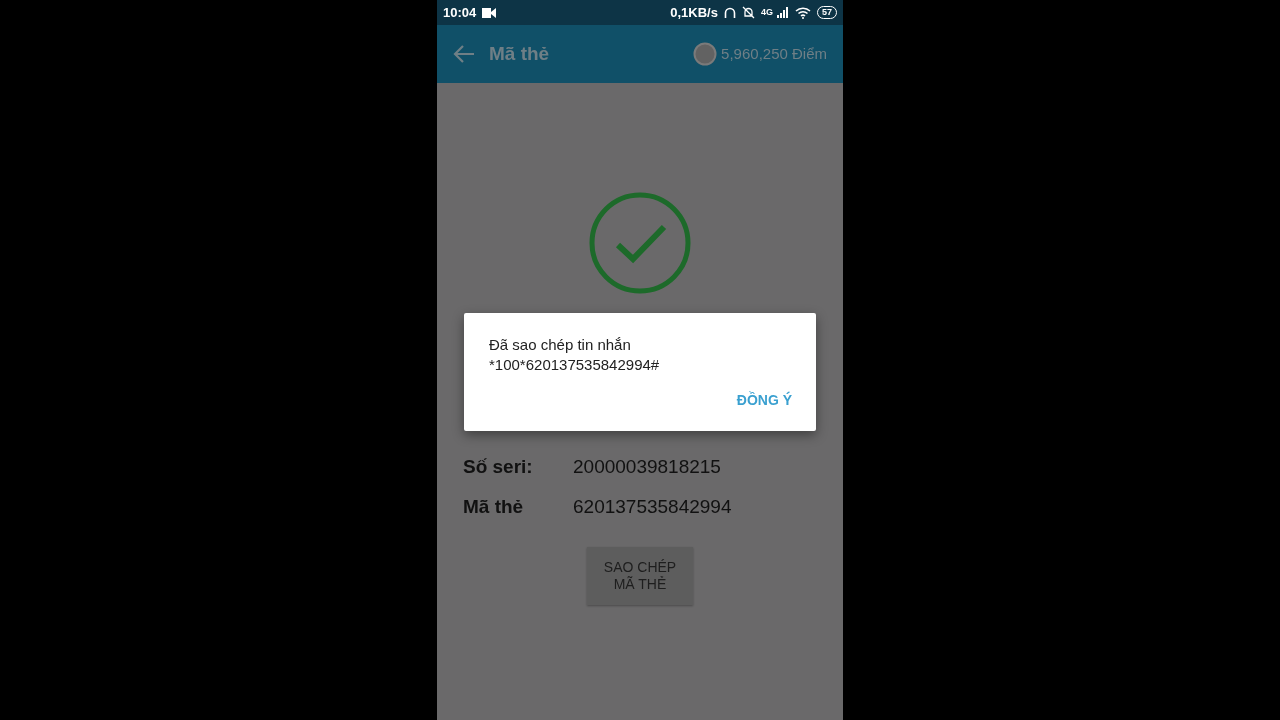 Image resolution: width=1280 pixels, height=720 pixels. What do you see at coordinates (652, 506) in the screenshot?
I see `field-value: 620137535842994` at bounding box center [652, 506].